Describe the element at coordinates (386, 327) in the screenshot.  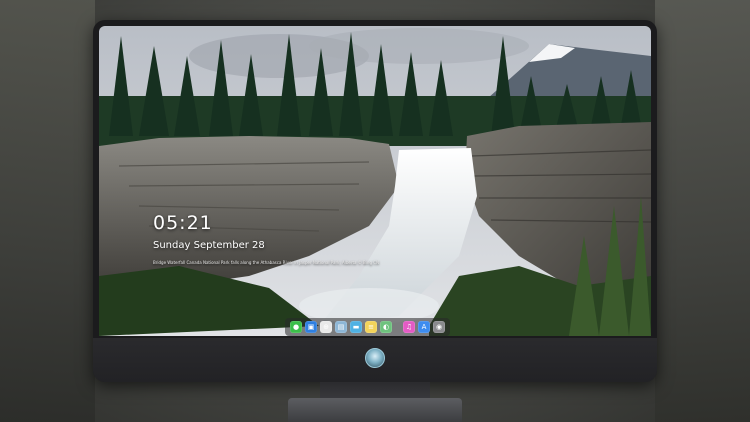
I see `photos-icon: ◐` at that location.